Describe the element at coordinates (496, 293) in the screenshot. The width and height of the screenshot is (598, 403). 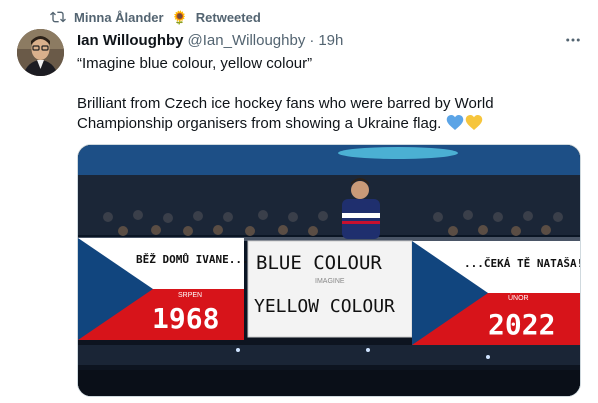
I see `right-banner: ...ČEKÁ TĚ NATAŠA! ÚNOR 2022` at that location.